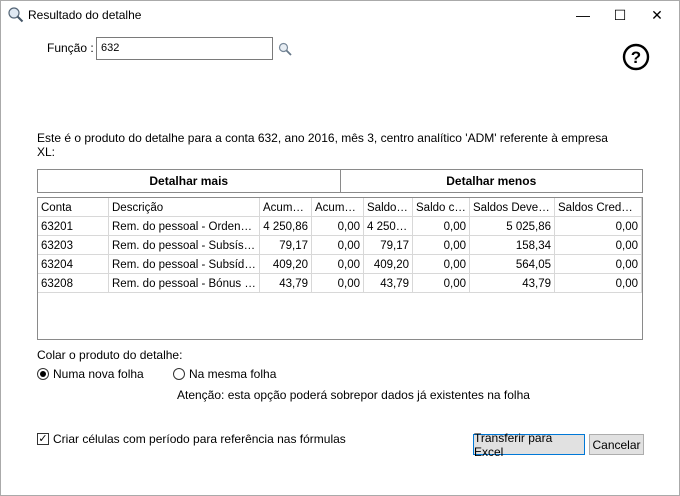 The width and height of the screenshot is (680, 496). I want to click on search-icon, so click(285, 49).